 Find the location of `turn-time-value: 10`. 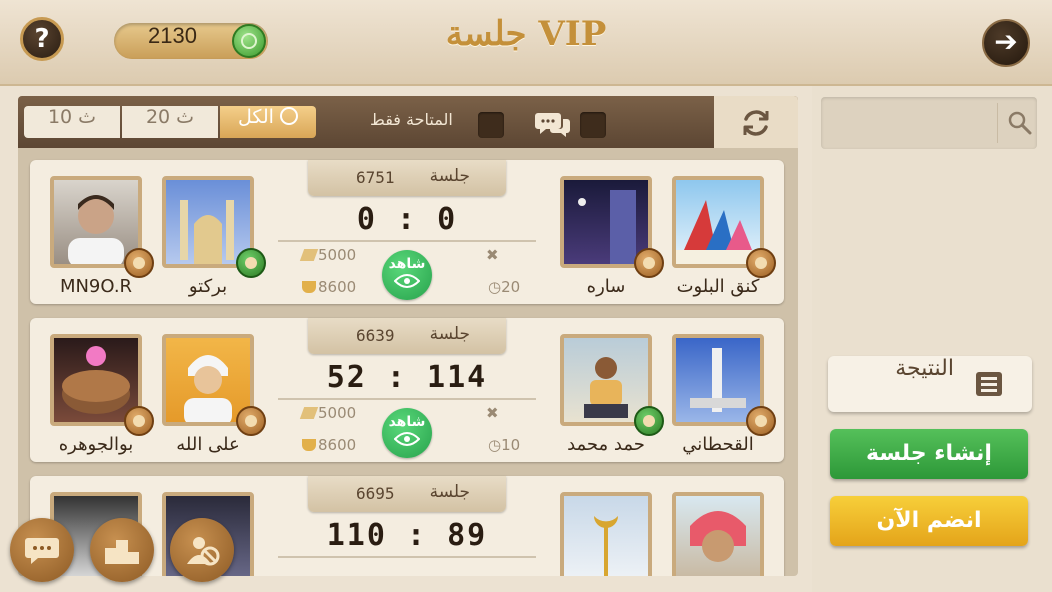

turn-time-value: 10 is located at coordinates (511, 445).